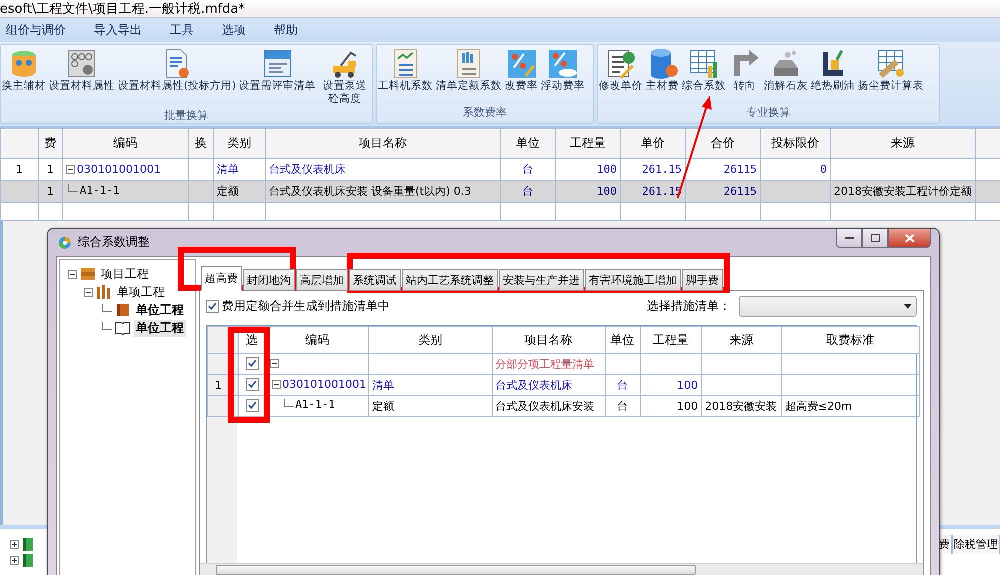  I want to click on ribbon-button: 设置泵送砼高度, so click(345, 77).